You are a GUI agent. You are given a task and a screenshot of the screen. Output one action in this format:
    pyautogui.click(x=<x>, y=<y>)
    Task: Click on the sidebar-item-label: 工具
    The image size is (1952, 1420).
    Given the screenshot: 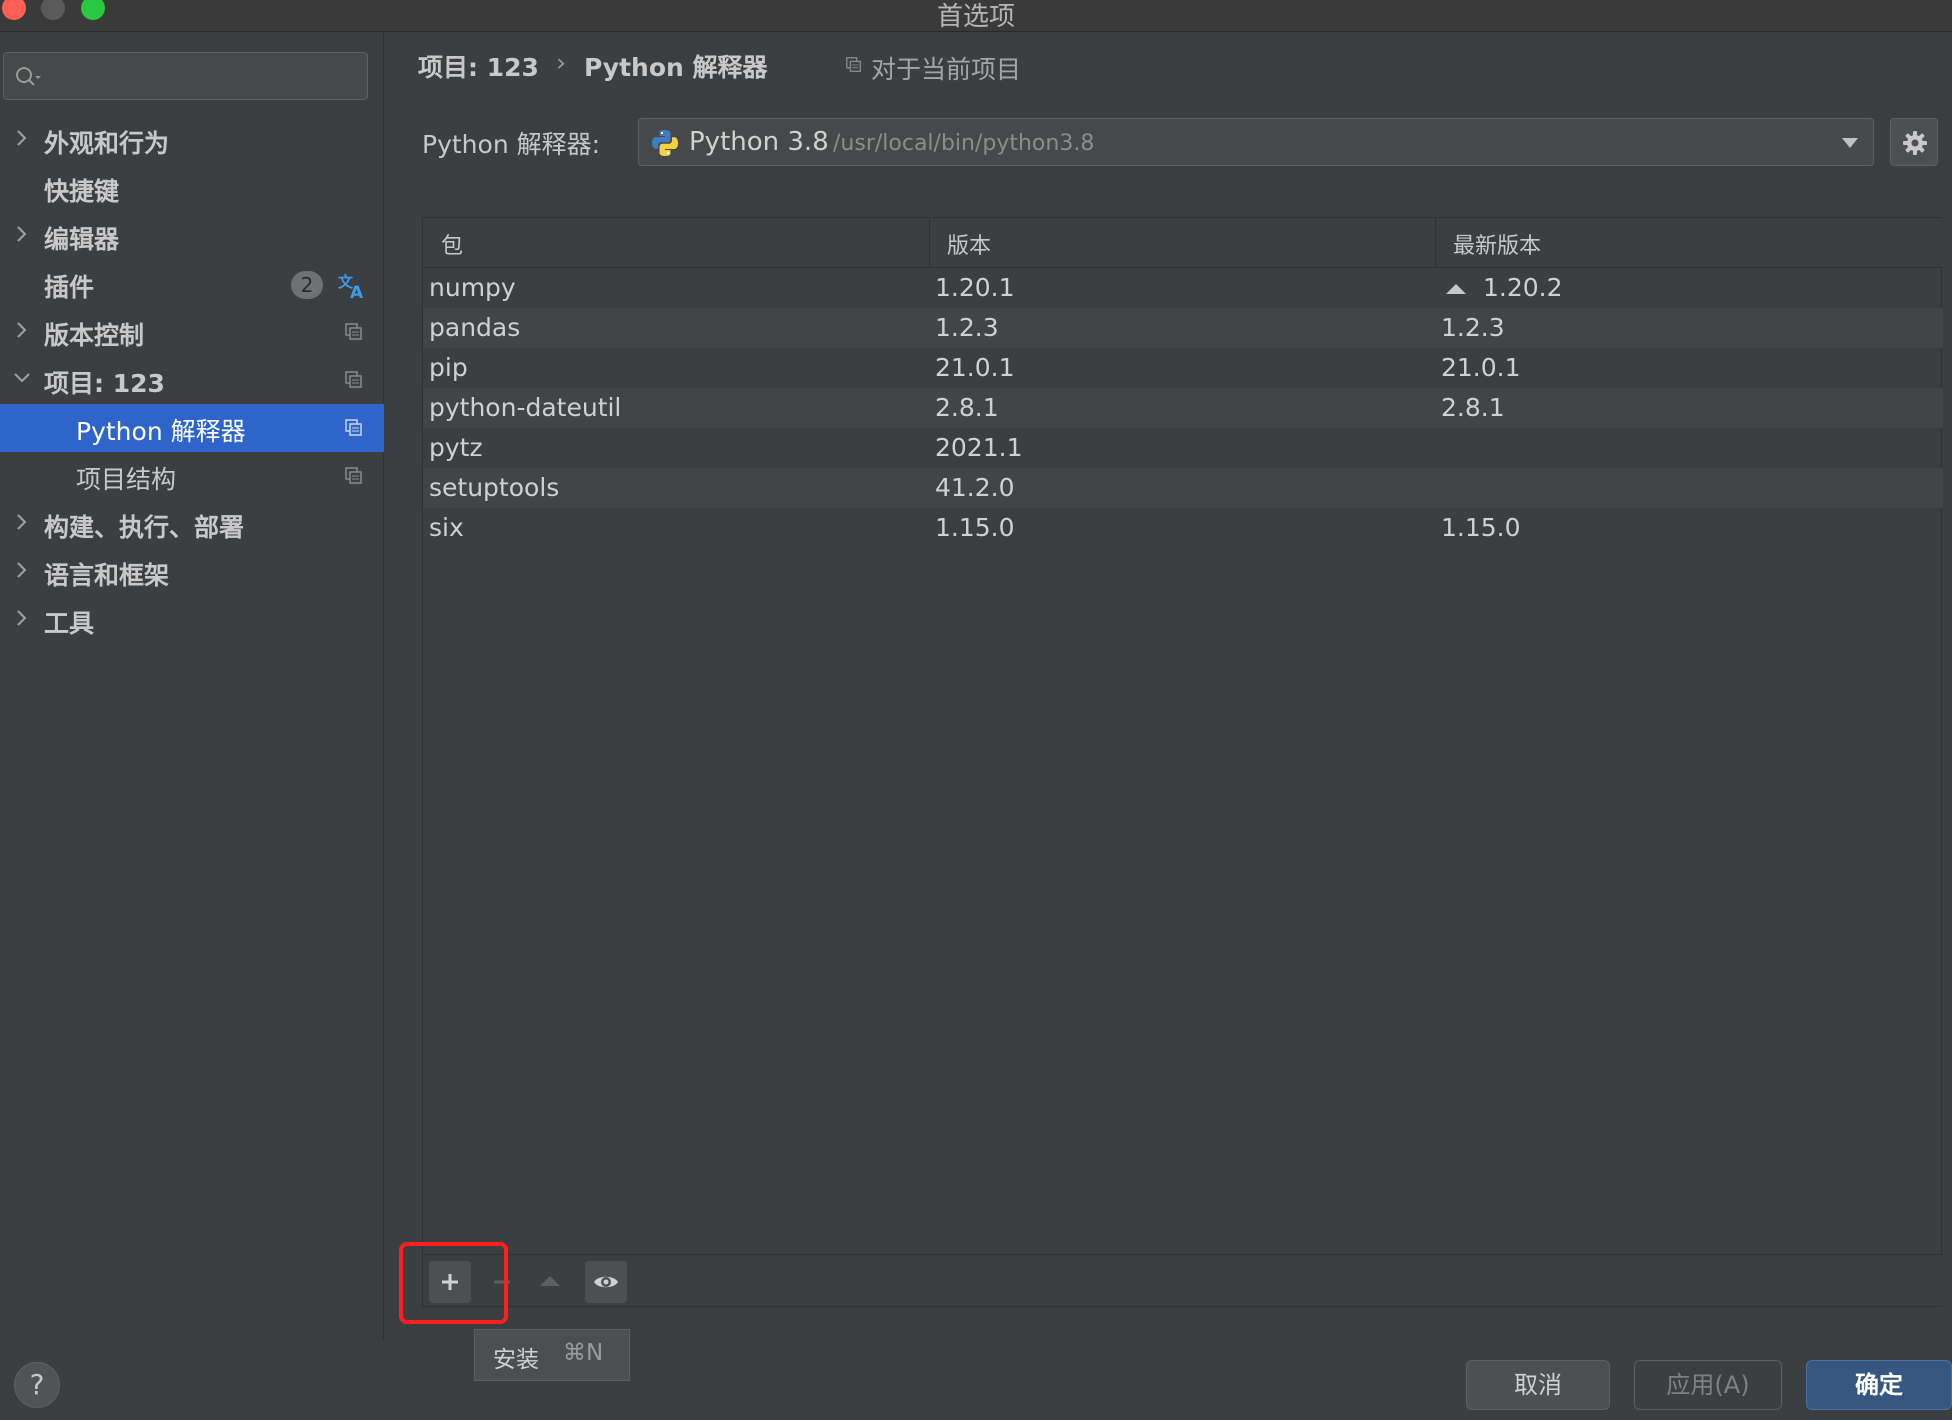 What is the action you would take?
    pyautogui.click(x=69, y=623)
    